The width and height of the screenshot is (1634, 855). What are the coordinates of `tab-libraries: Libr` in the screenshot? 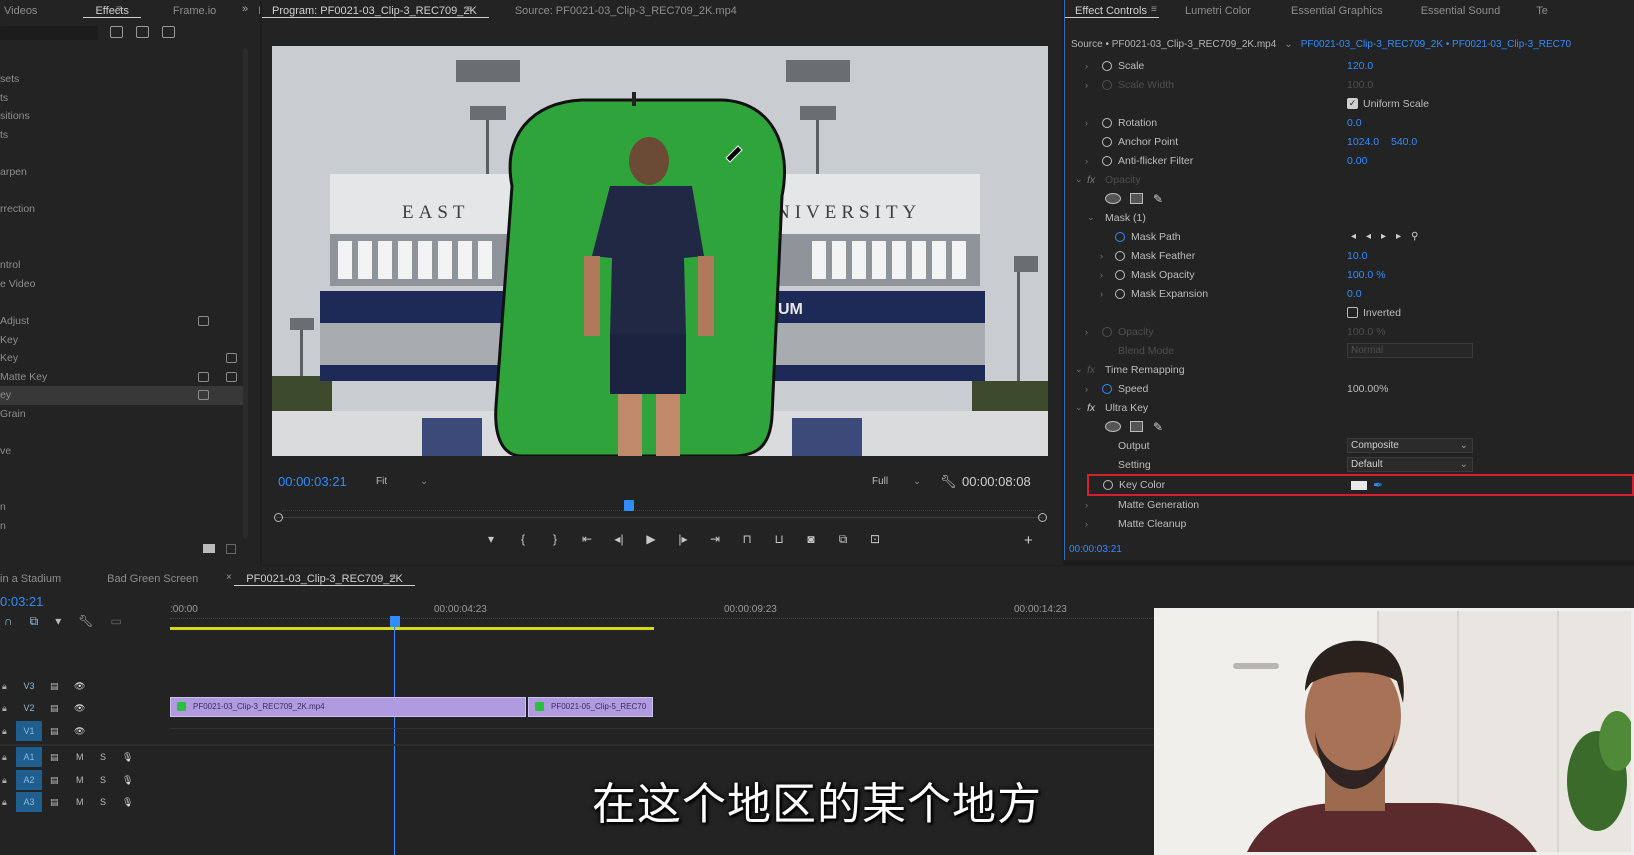 It's located at (253, 11).